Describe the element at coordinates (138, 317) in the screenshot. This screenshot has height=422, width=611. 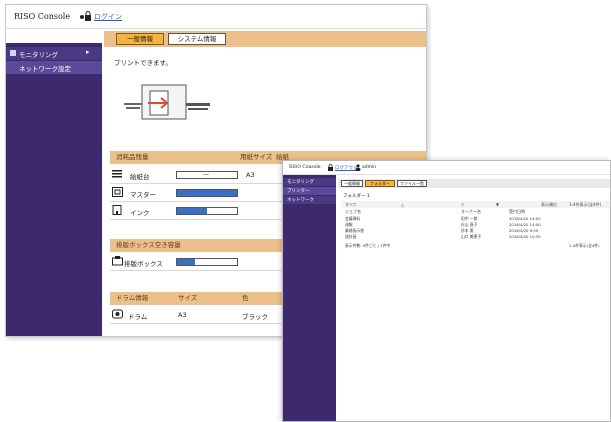
I see `drum-label: ドラム` at that location.